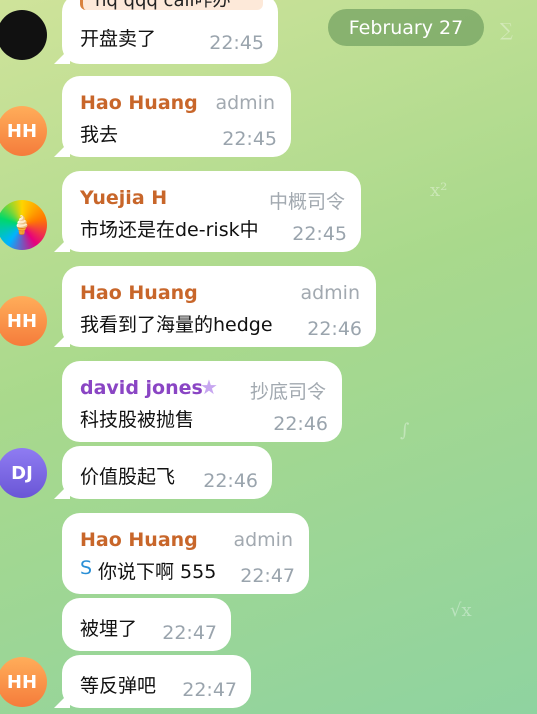  What do you see at coordinates (185, 553) in the screenshot?
I see `message-bubble: Hao Huang admin S 你说下啊 555 22:47` at bounding box center [185, 553].